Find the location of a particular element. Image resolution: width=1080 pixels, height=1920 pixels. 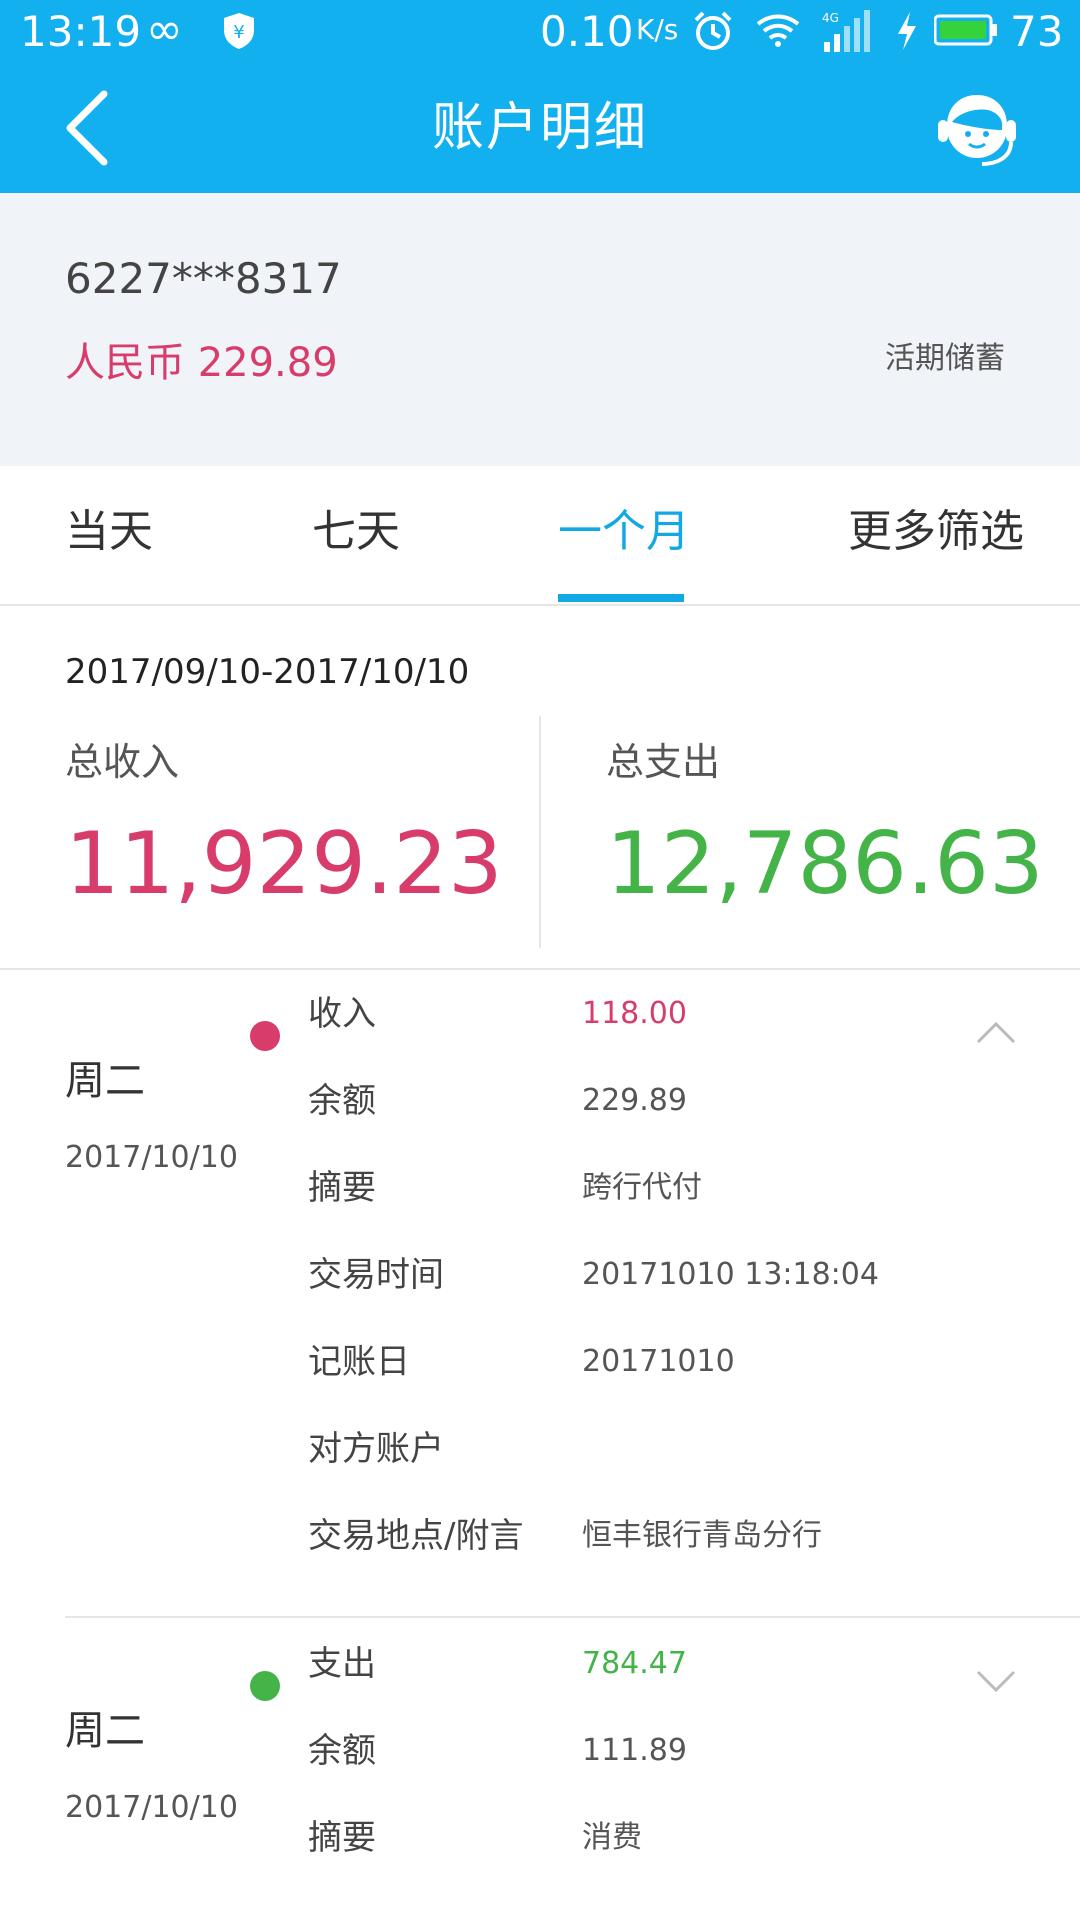

detail-value: 20171010 13:18:04 is located at coordinates (730, 1274).